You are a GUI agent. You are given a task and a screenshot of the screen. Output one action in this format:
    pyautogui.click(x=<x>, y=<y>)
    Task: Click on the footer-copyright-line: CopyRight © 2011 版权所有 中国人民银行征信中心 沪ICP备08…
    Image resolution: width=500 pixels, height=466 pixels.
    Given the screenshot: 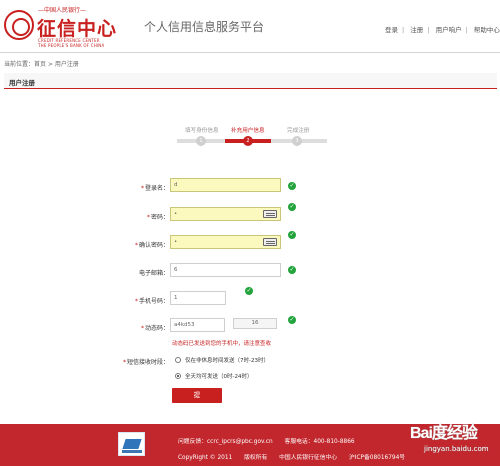 What is the action you would take?
    pyautogui.click(x=296, y=456)
    